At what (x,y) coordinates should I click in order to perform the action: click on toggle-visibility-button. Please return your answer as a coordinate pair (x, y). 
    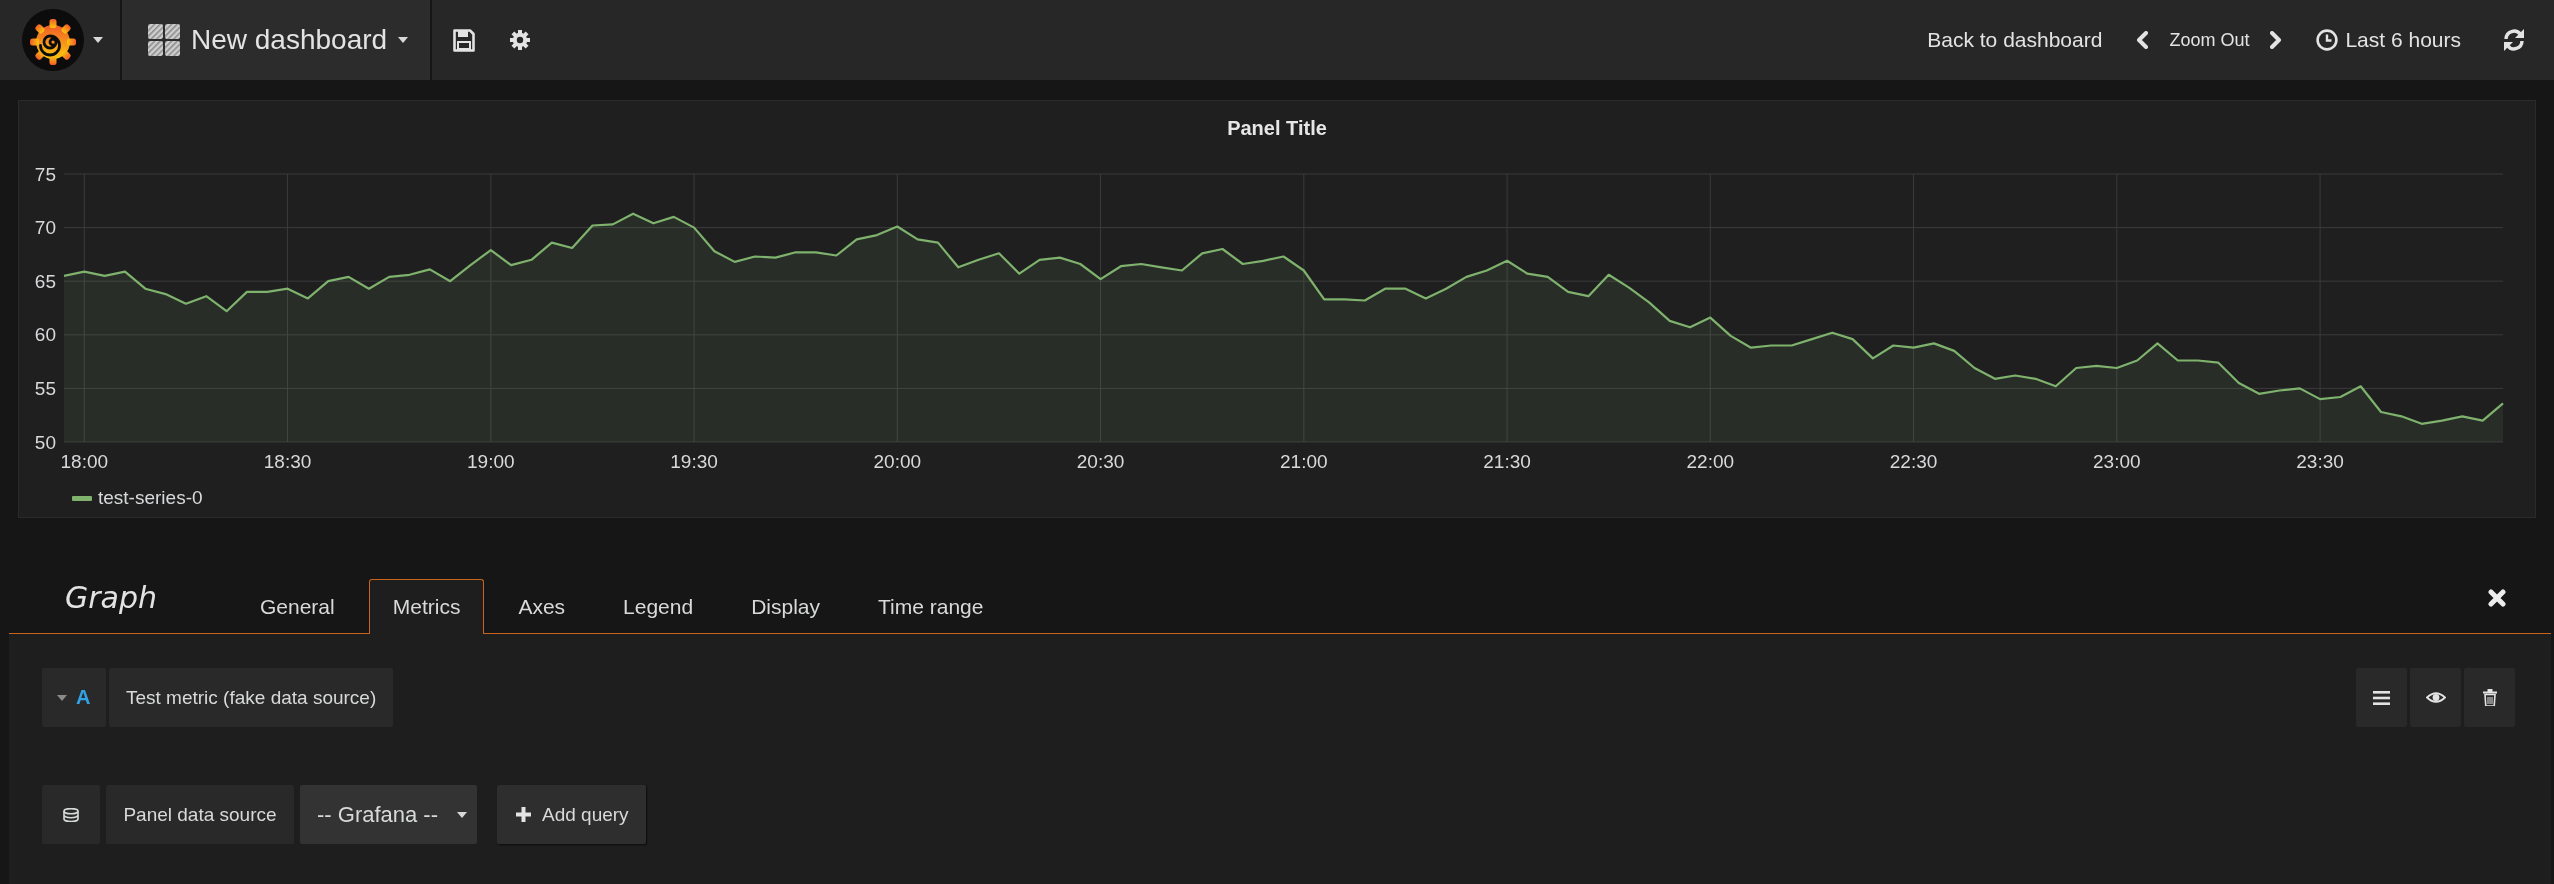
    Looking at the image, I should click on (2435, 697).